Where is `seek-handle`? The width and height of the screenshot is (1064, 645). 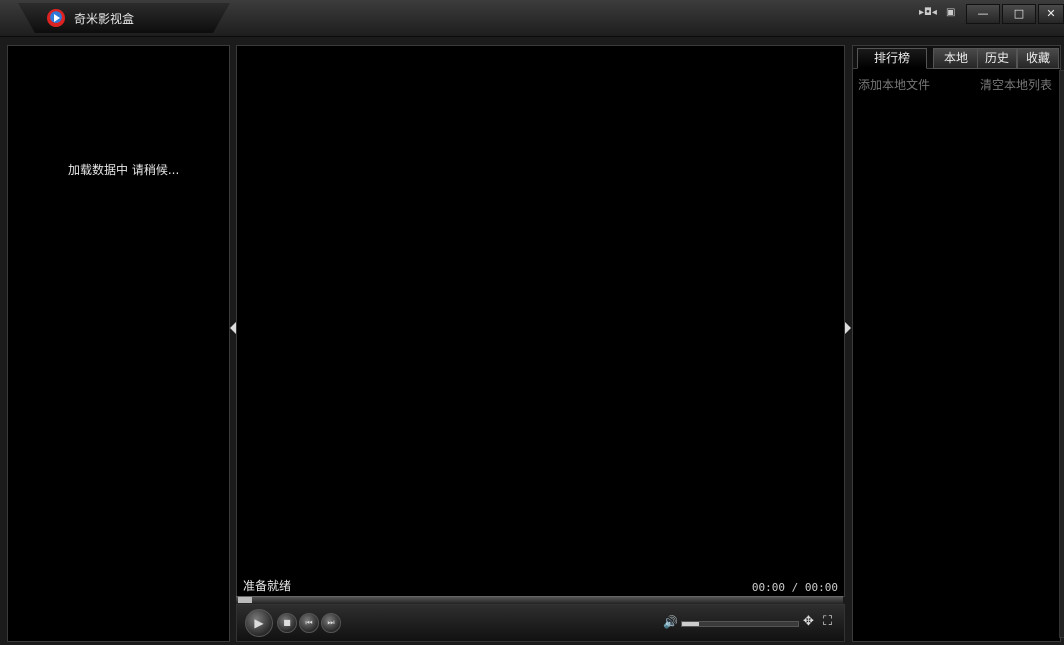
seek-handle is located at coordinates (245, 600).